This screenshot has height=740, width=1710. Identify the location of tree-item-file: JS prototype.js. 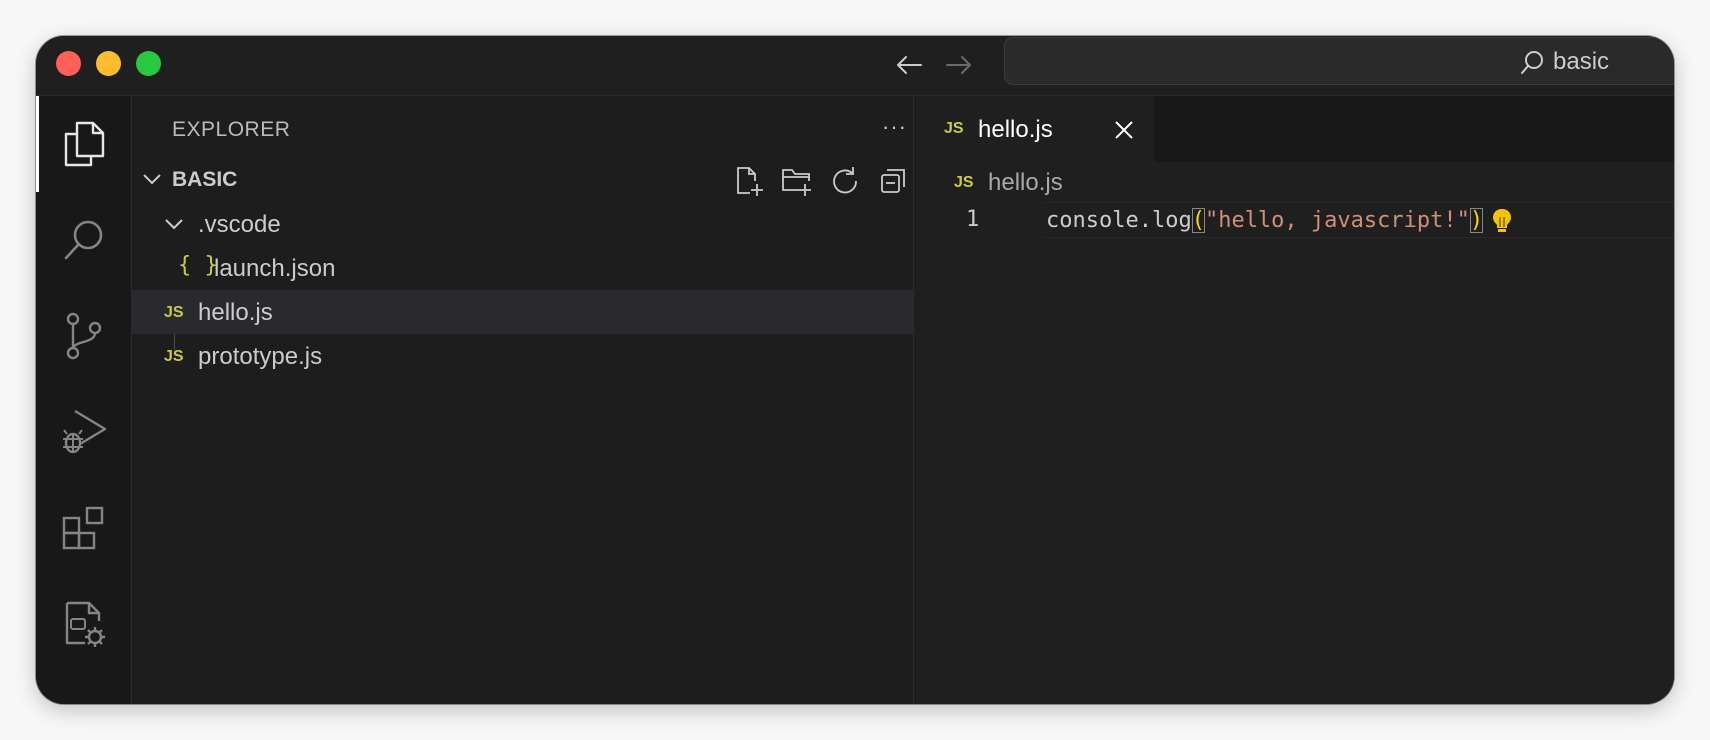
(523, 356).